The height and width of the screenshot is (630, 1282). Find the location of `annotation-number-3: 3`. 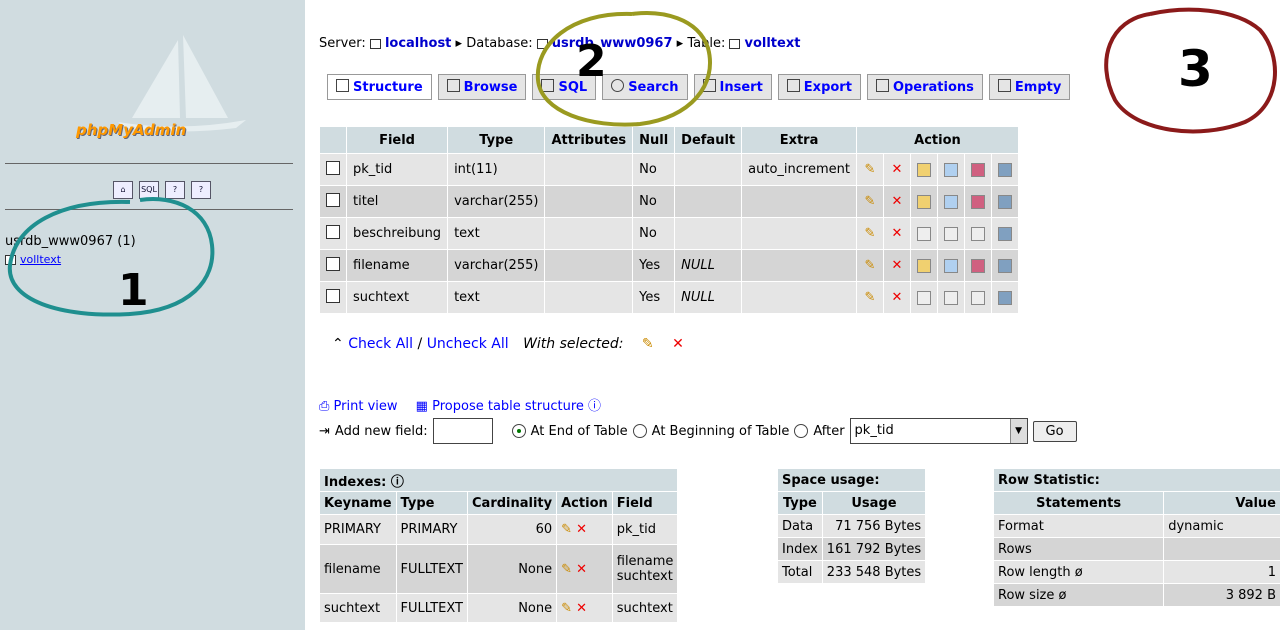

annotation-number-3: 3 is located at coordinates (1195, 69).